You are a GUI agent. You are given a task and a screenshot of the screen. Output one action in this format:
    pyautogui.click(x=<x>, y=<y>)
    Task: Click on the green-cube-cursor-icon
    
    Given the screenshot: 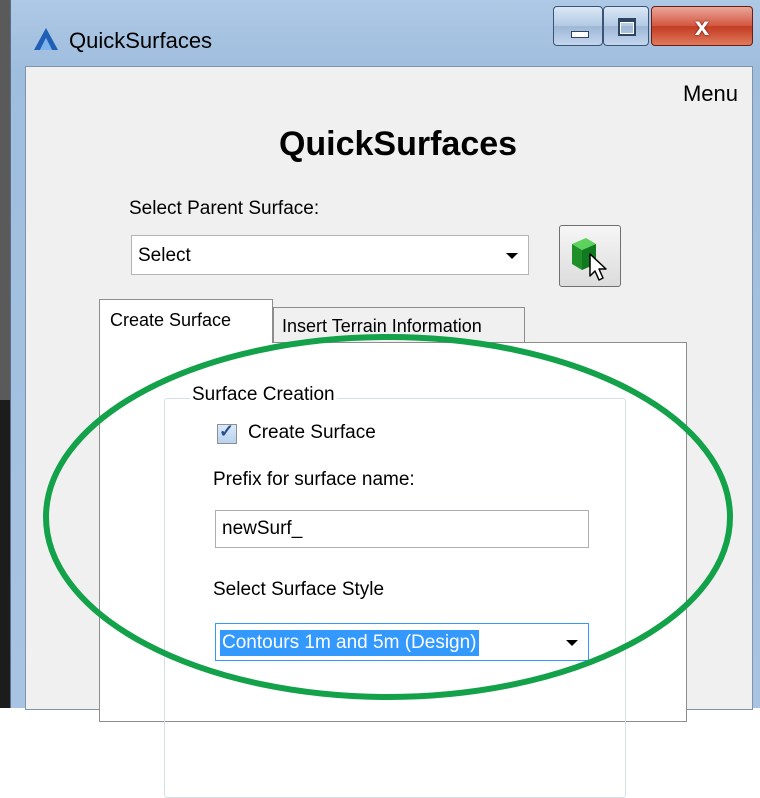 What is the action you would take?
    pyautogui.click(x=589, y=259)
    